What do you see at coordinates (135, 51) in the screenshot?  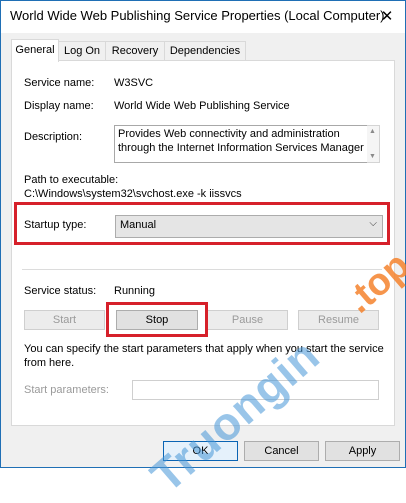 I see `tab-recovery: Recovery` at bounding box center [135, 51].